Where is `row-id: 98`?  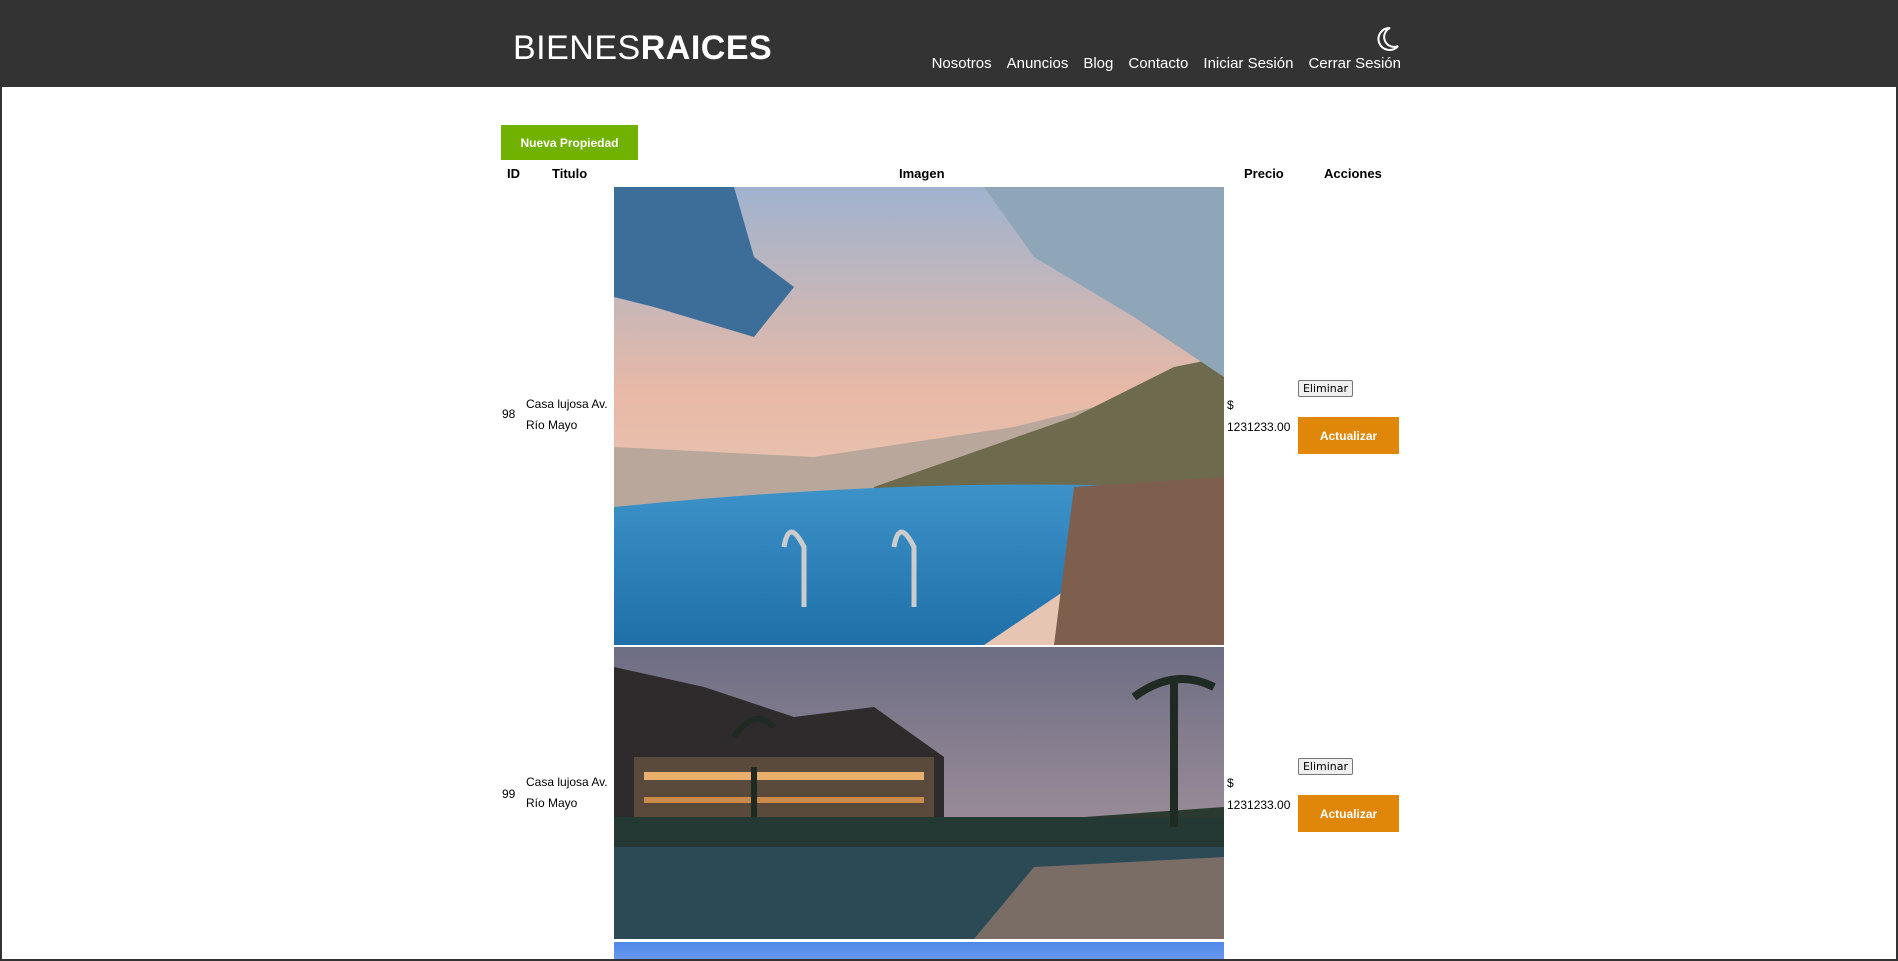
row-id: 98 is located at coordinates (509, 414).